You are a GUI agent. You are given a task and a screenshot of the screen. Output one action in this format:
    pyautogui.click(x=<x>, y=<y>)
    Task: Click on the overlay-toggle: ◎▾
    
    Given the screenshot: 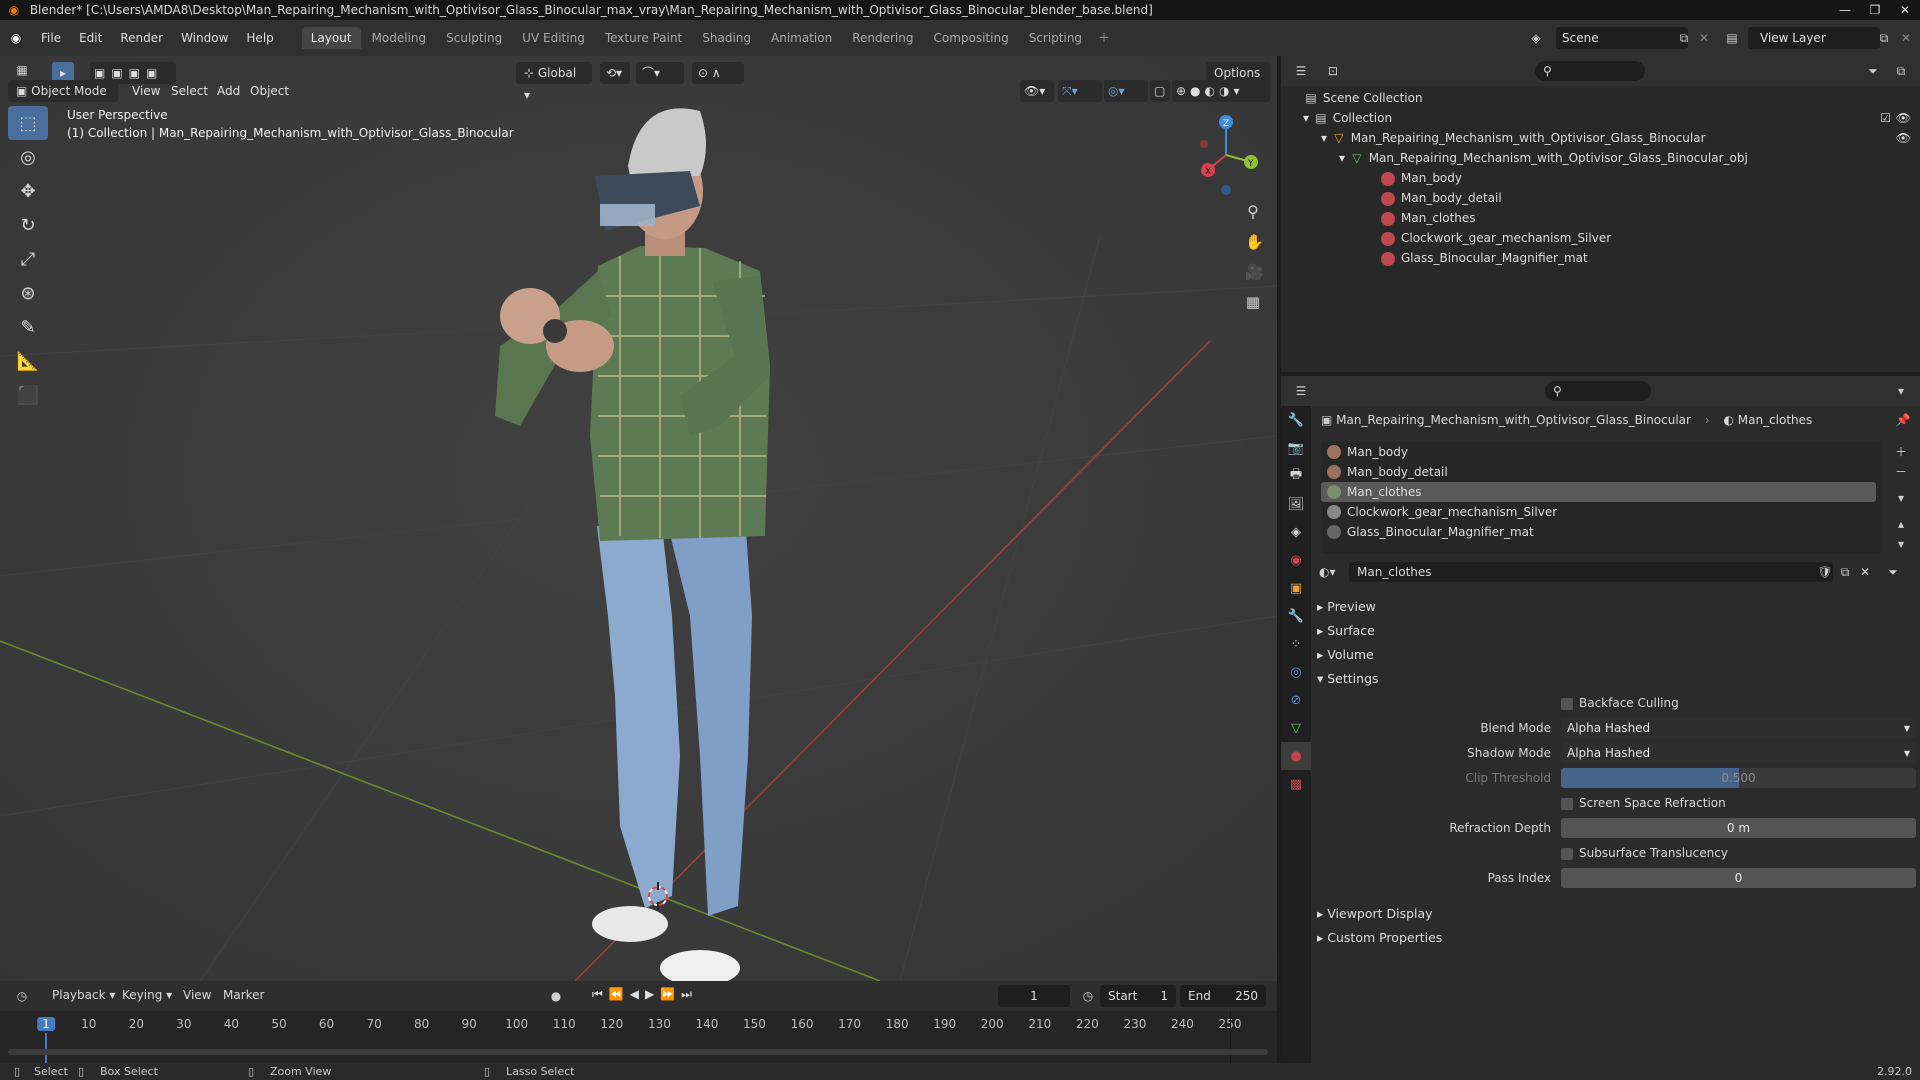 What is the action you would take?
    pyautogui.click(x=1126, y=91)
    